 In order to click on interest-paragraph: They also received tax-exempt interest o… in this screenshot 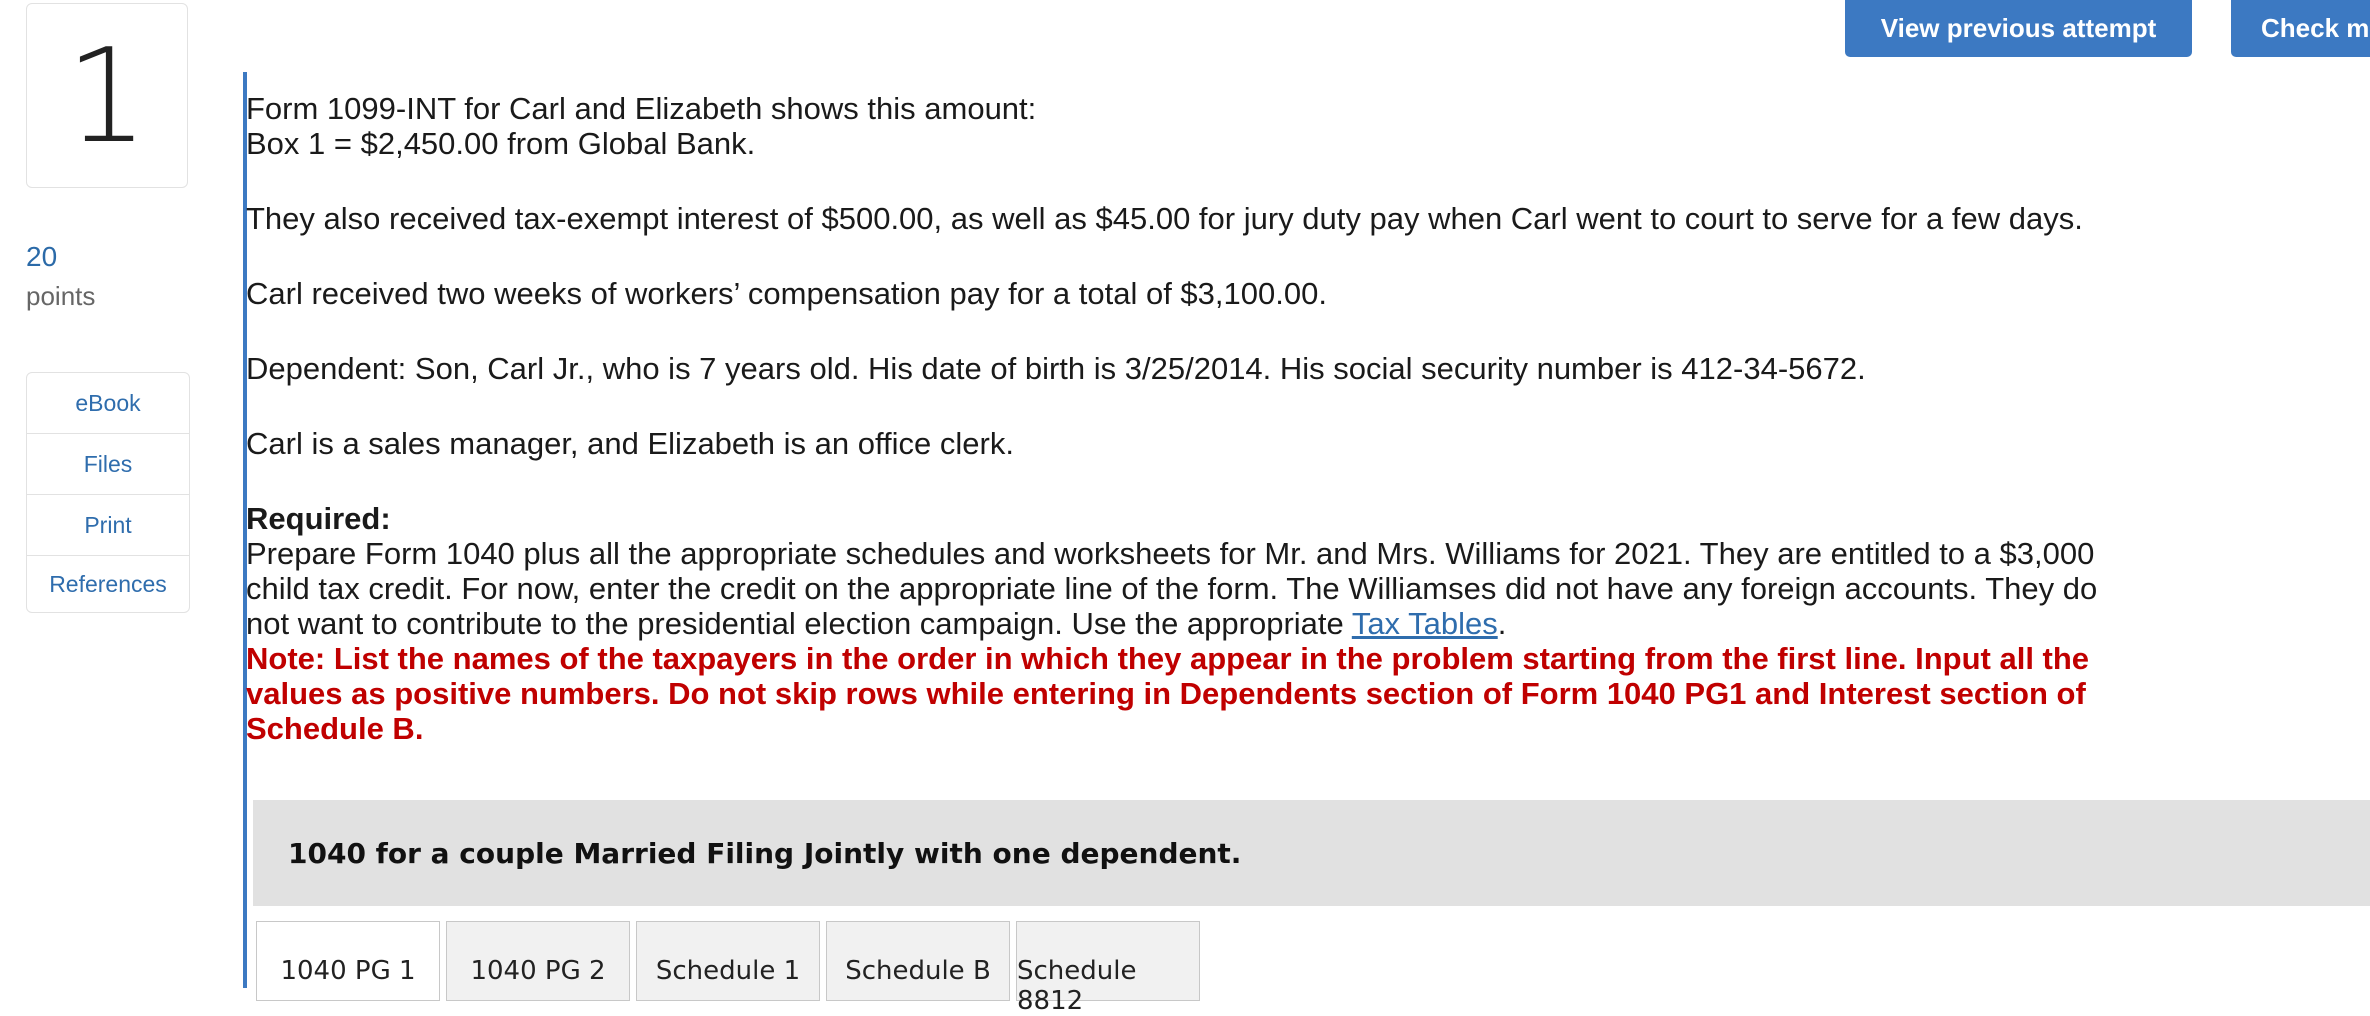, I will do `click(1164, 218)`.